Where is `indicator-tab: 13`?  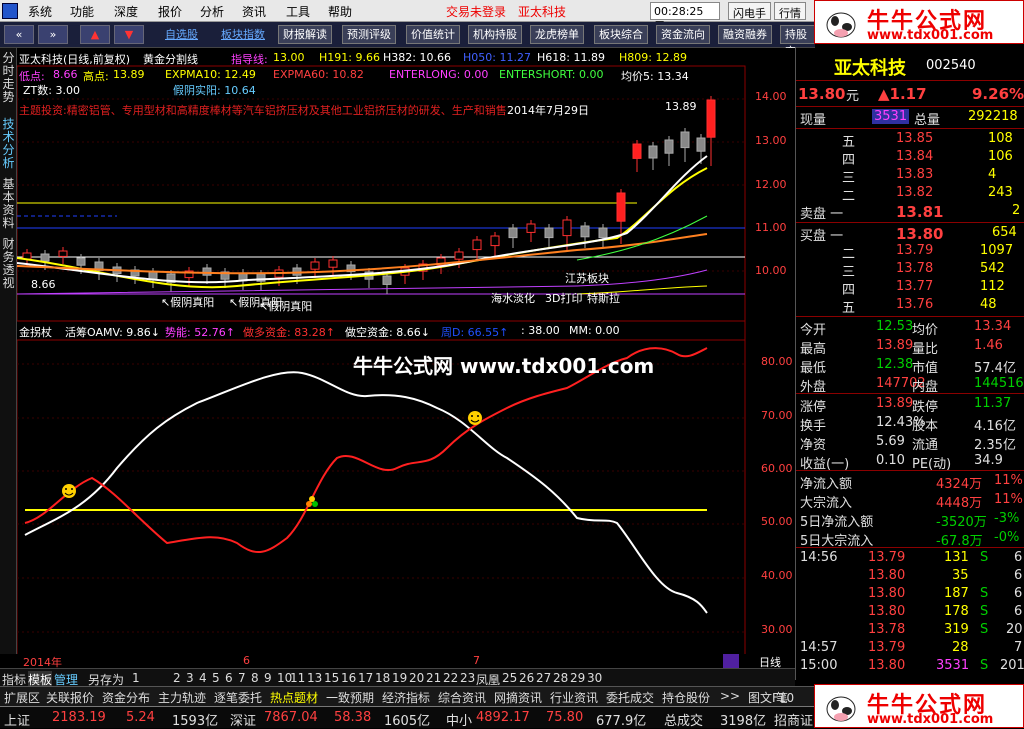 indicator-tab: 13 is located at coordinates (314, 678).